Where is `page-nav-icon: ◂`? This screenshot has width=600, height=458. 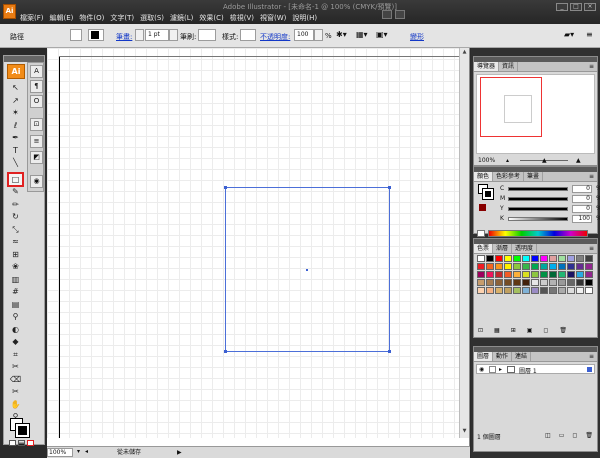
page-nav-icon: ◂ is located at coordinates (86, 451).